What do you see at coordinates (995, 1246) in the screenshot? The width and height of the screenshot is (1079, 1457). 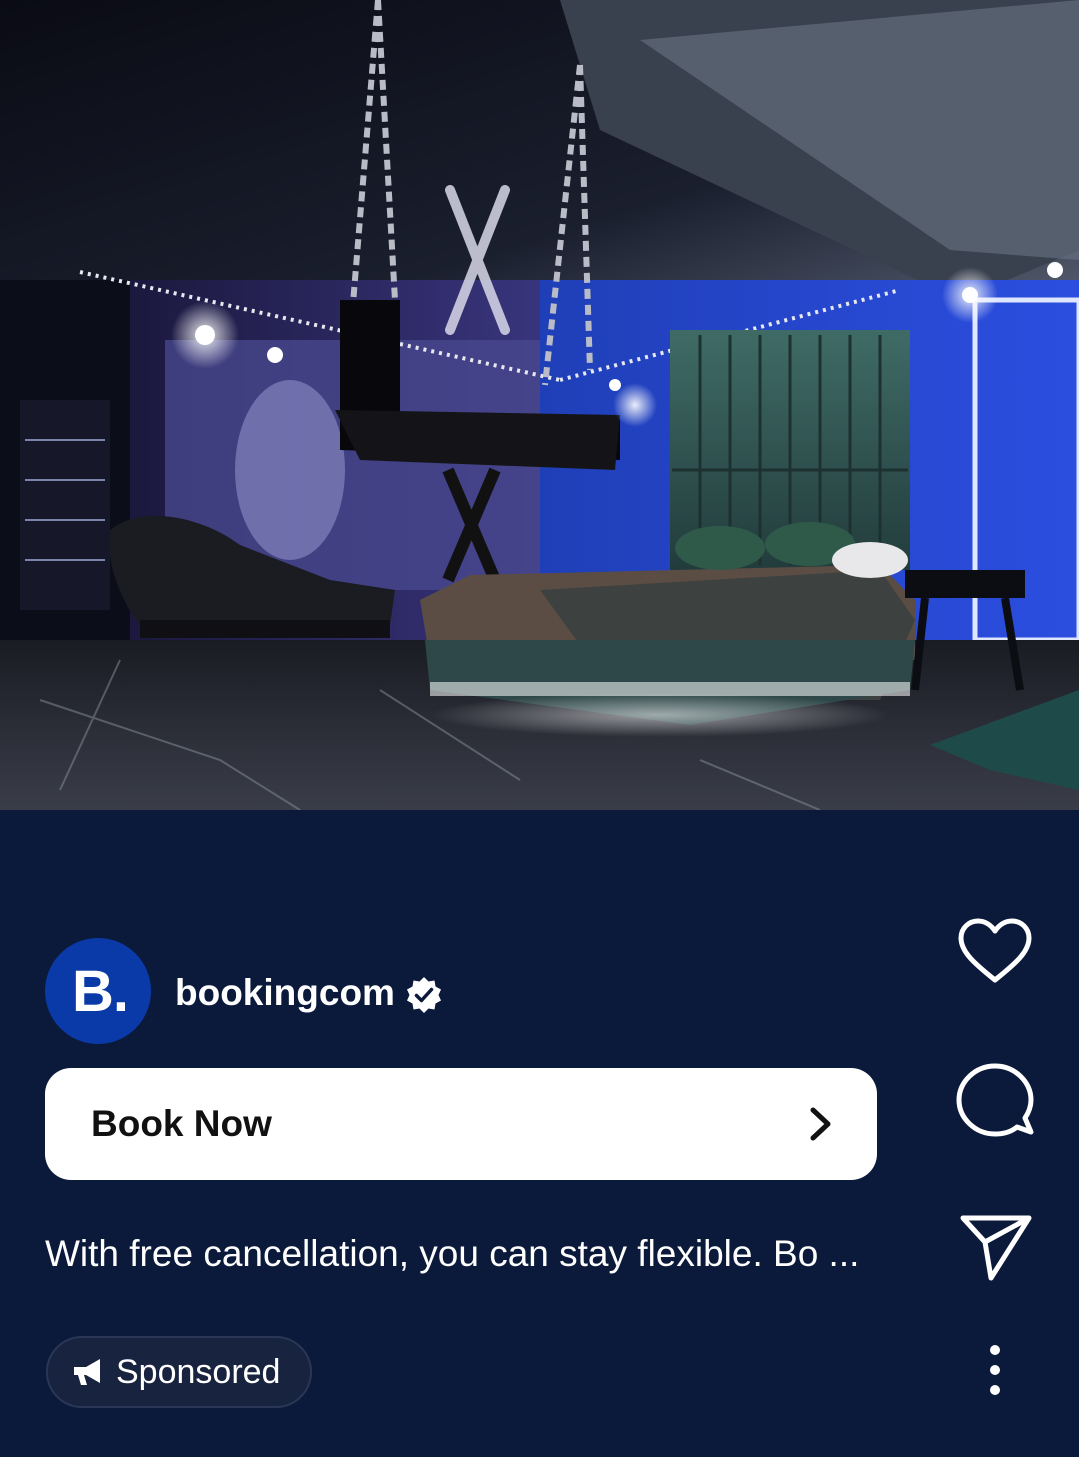 I see `send-icon` at bounding box center [995, 1246].